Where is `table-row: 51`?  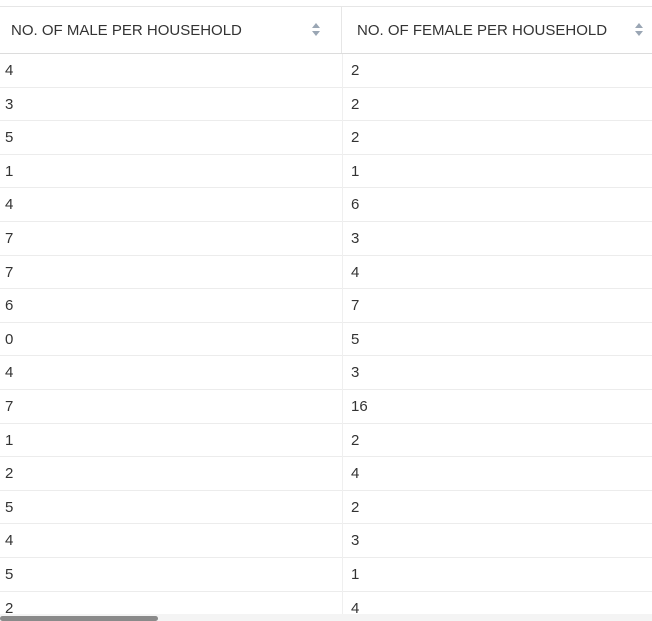 table-row: 51 is located at coordinates (326, 575).